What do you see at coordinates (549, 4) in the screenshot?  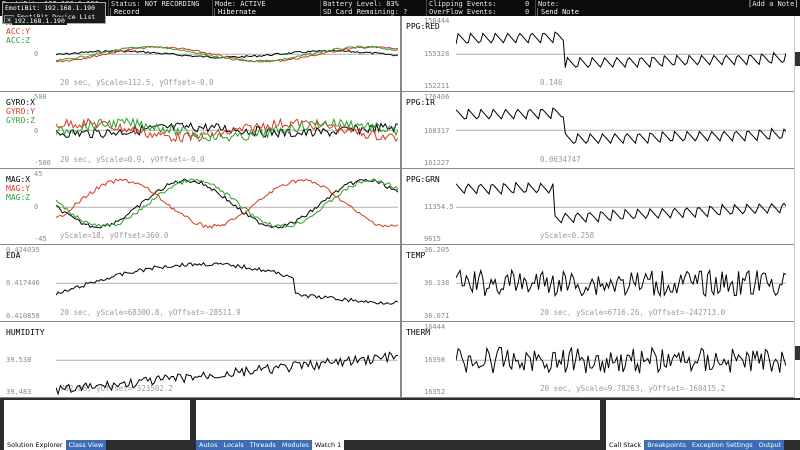 I see `note-label: Note:` at bounding box center [549, 4].